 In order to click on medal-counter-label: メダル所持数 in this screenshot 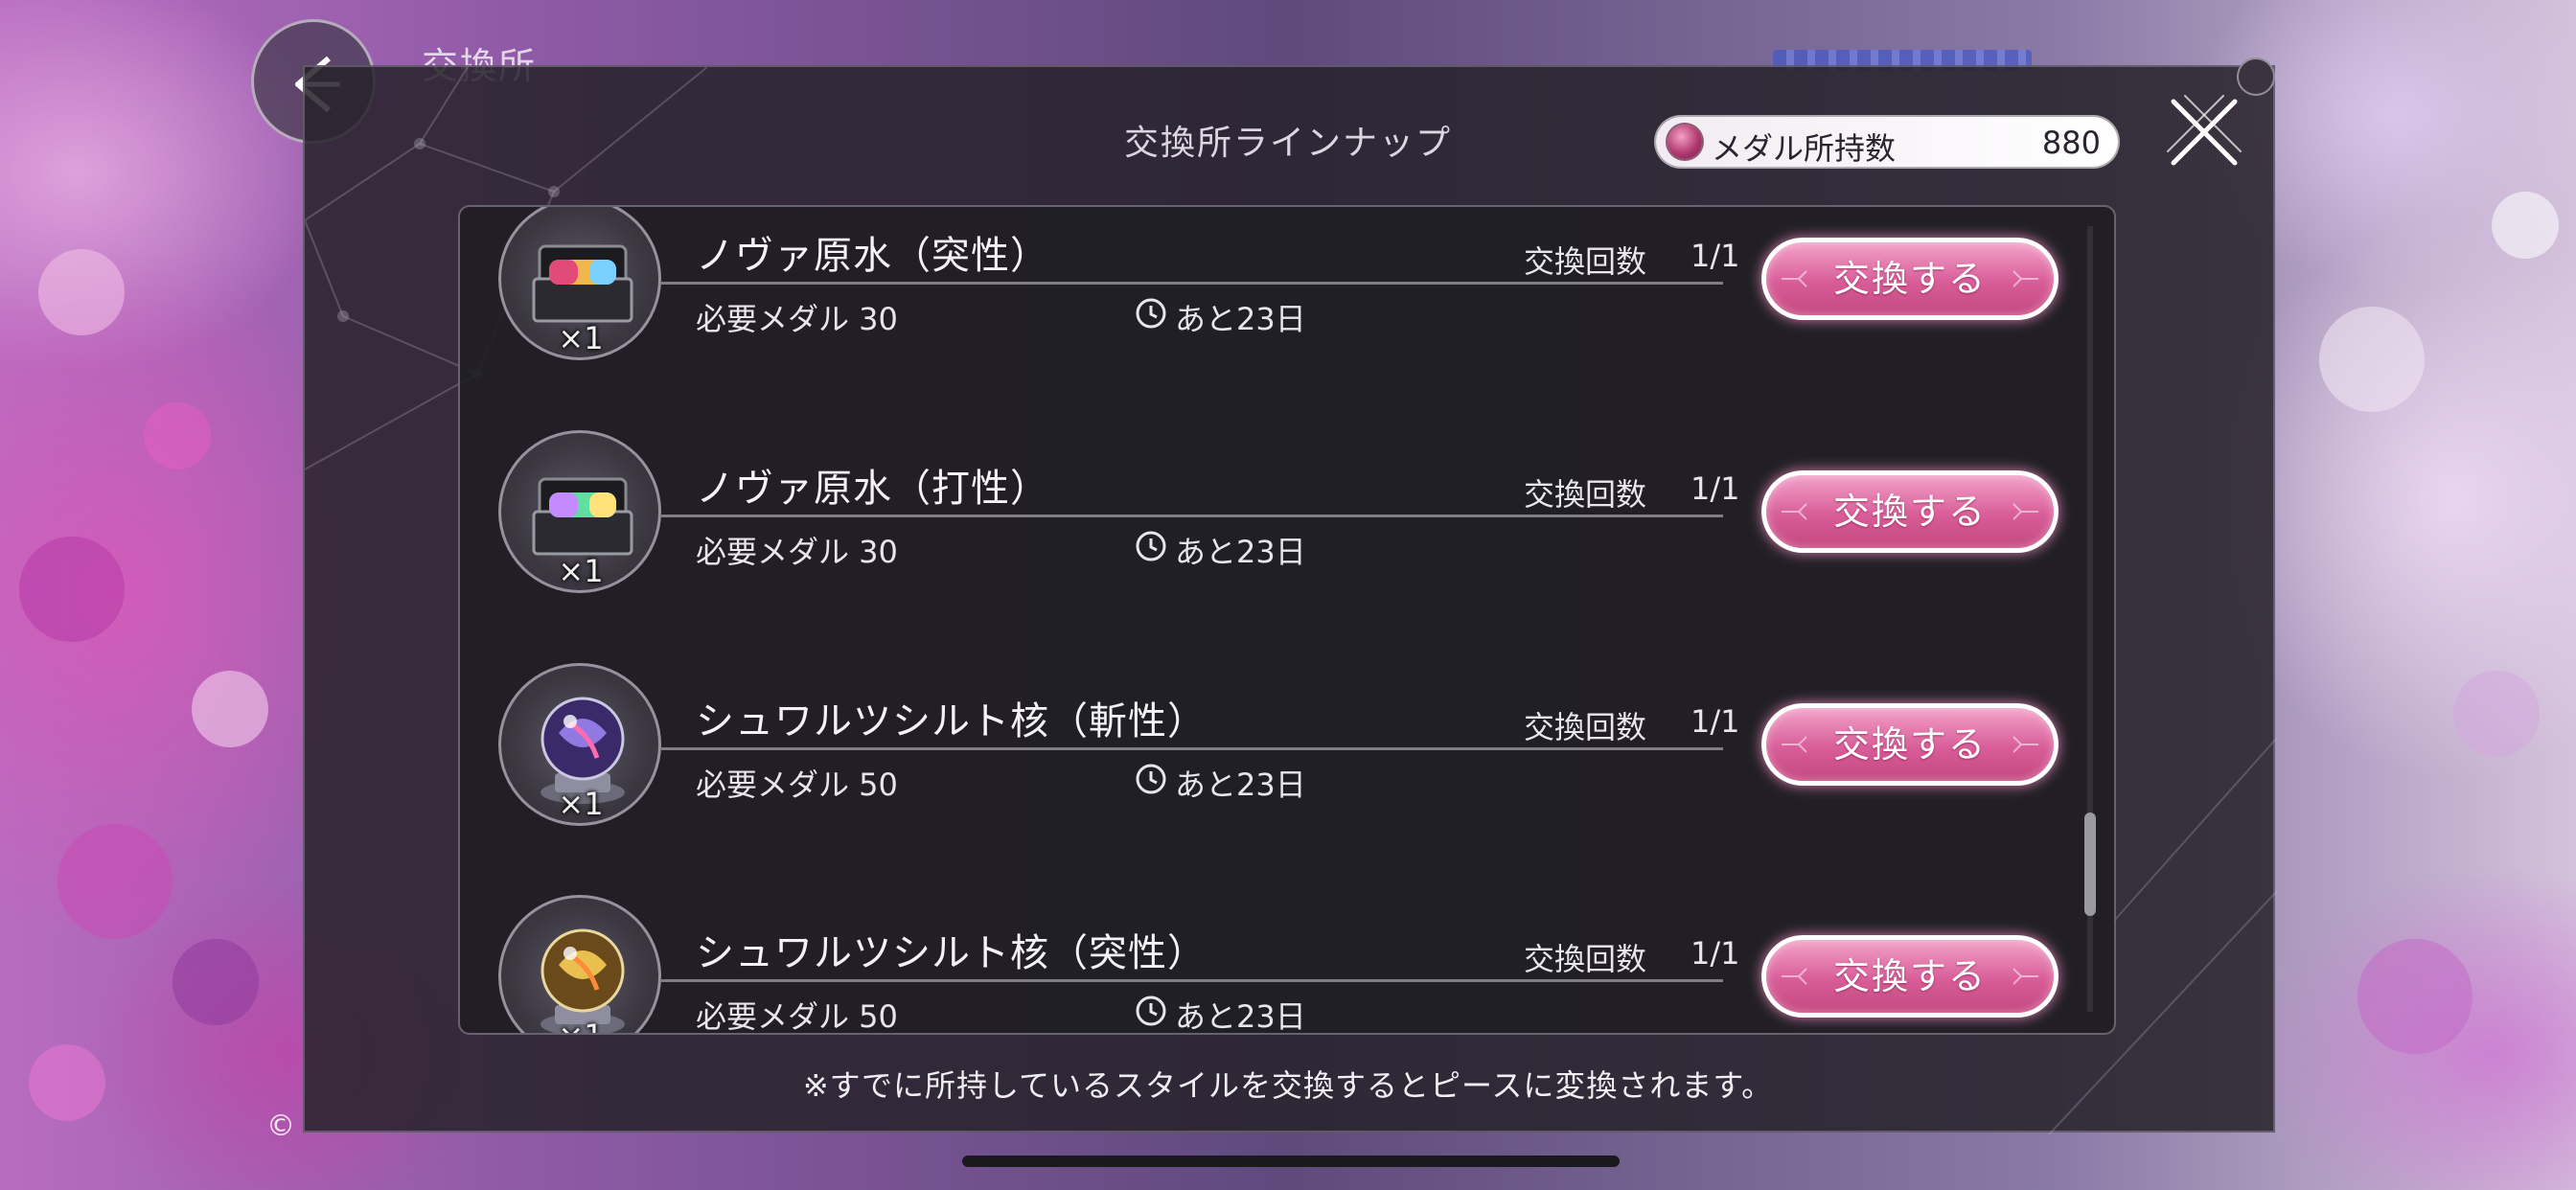, I will do `click(1805, 148)`.